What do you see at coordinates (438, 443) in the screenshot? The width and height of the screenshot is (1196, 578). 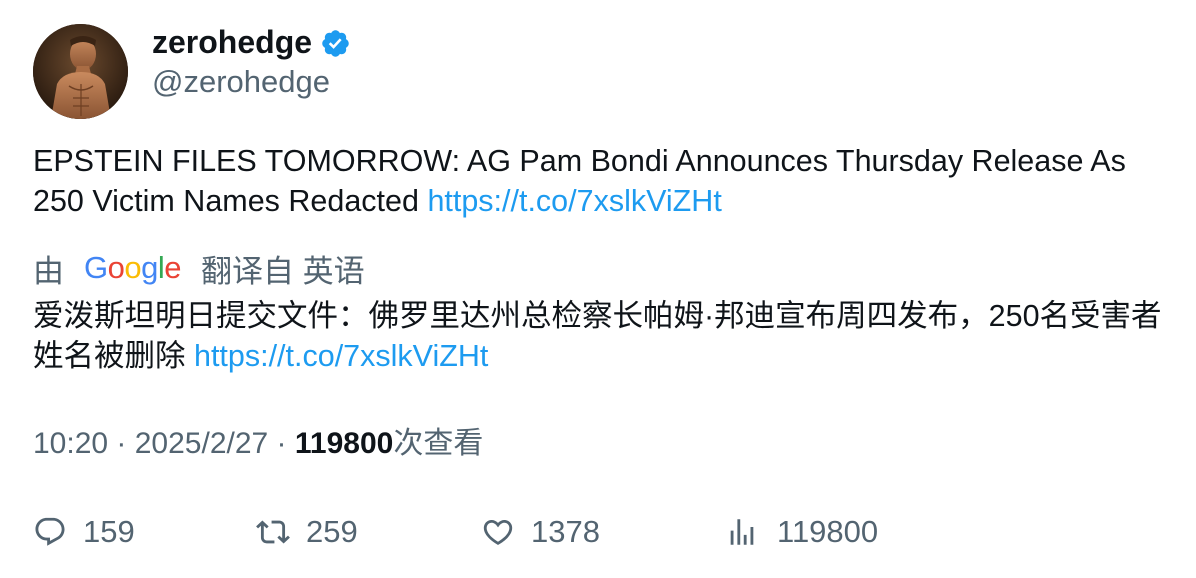 I see `views-label: 次查看` at bounding box center [438, 443].